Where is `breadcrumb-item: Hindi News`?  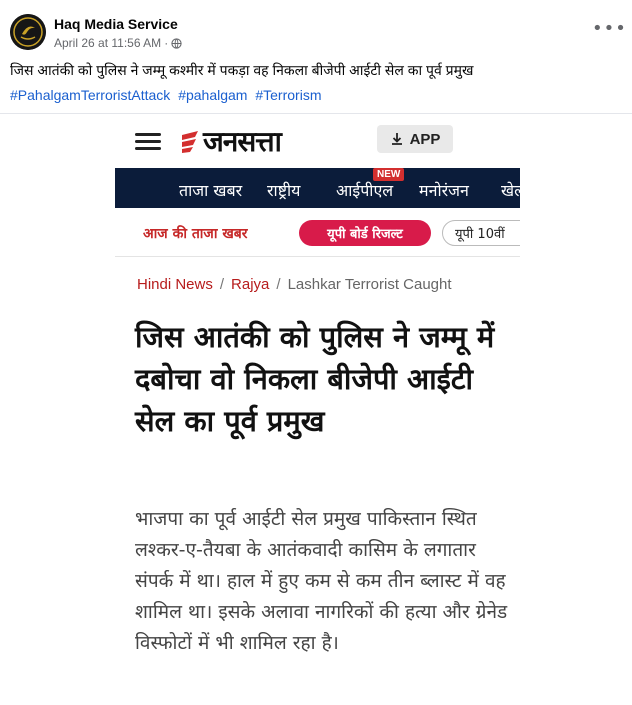 breadcrumb-item: Hindi News is located at coordinates (175, 284).